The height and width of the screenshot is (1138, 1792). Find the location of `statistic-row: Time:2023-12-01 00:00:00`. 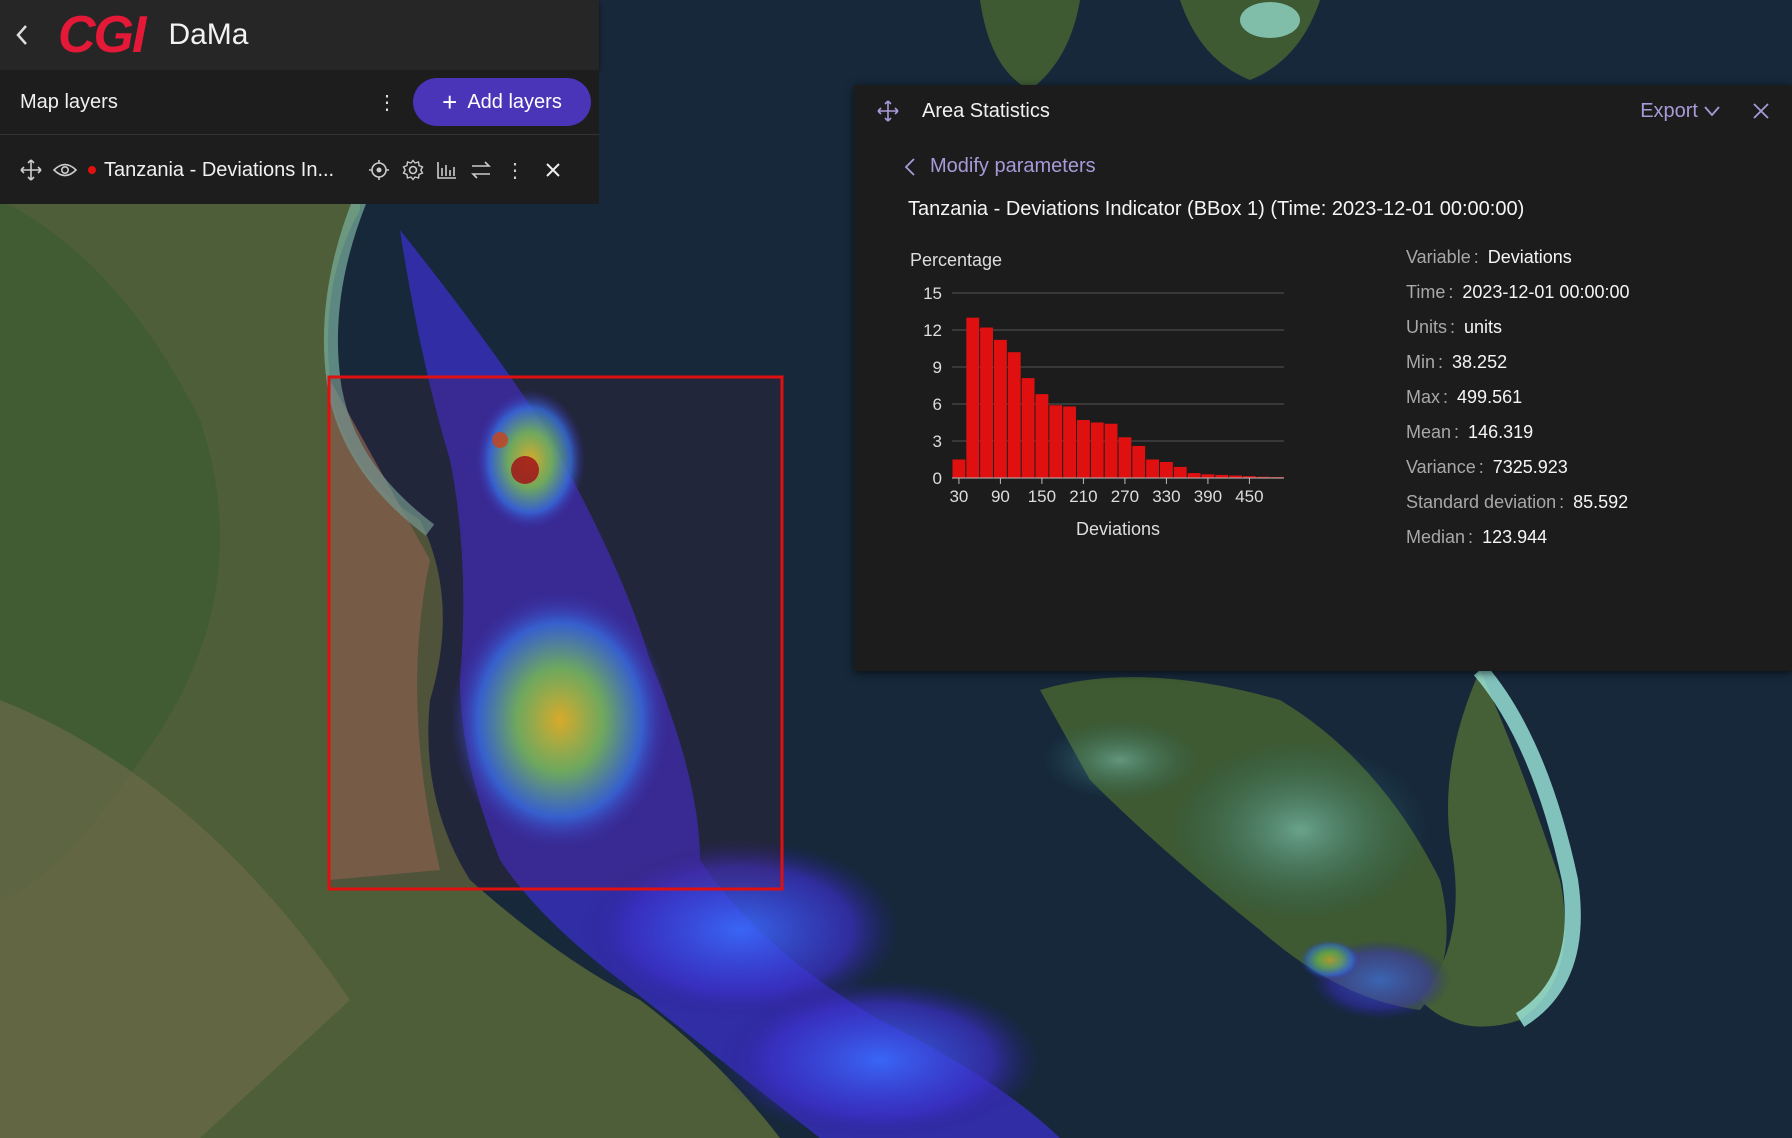

statistic-row: Time:2023-12-01 00:00:00 is located at coordinates (1518, 292).